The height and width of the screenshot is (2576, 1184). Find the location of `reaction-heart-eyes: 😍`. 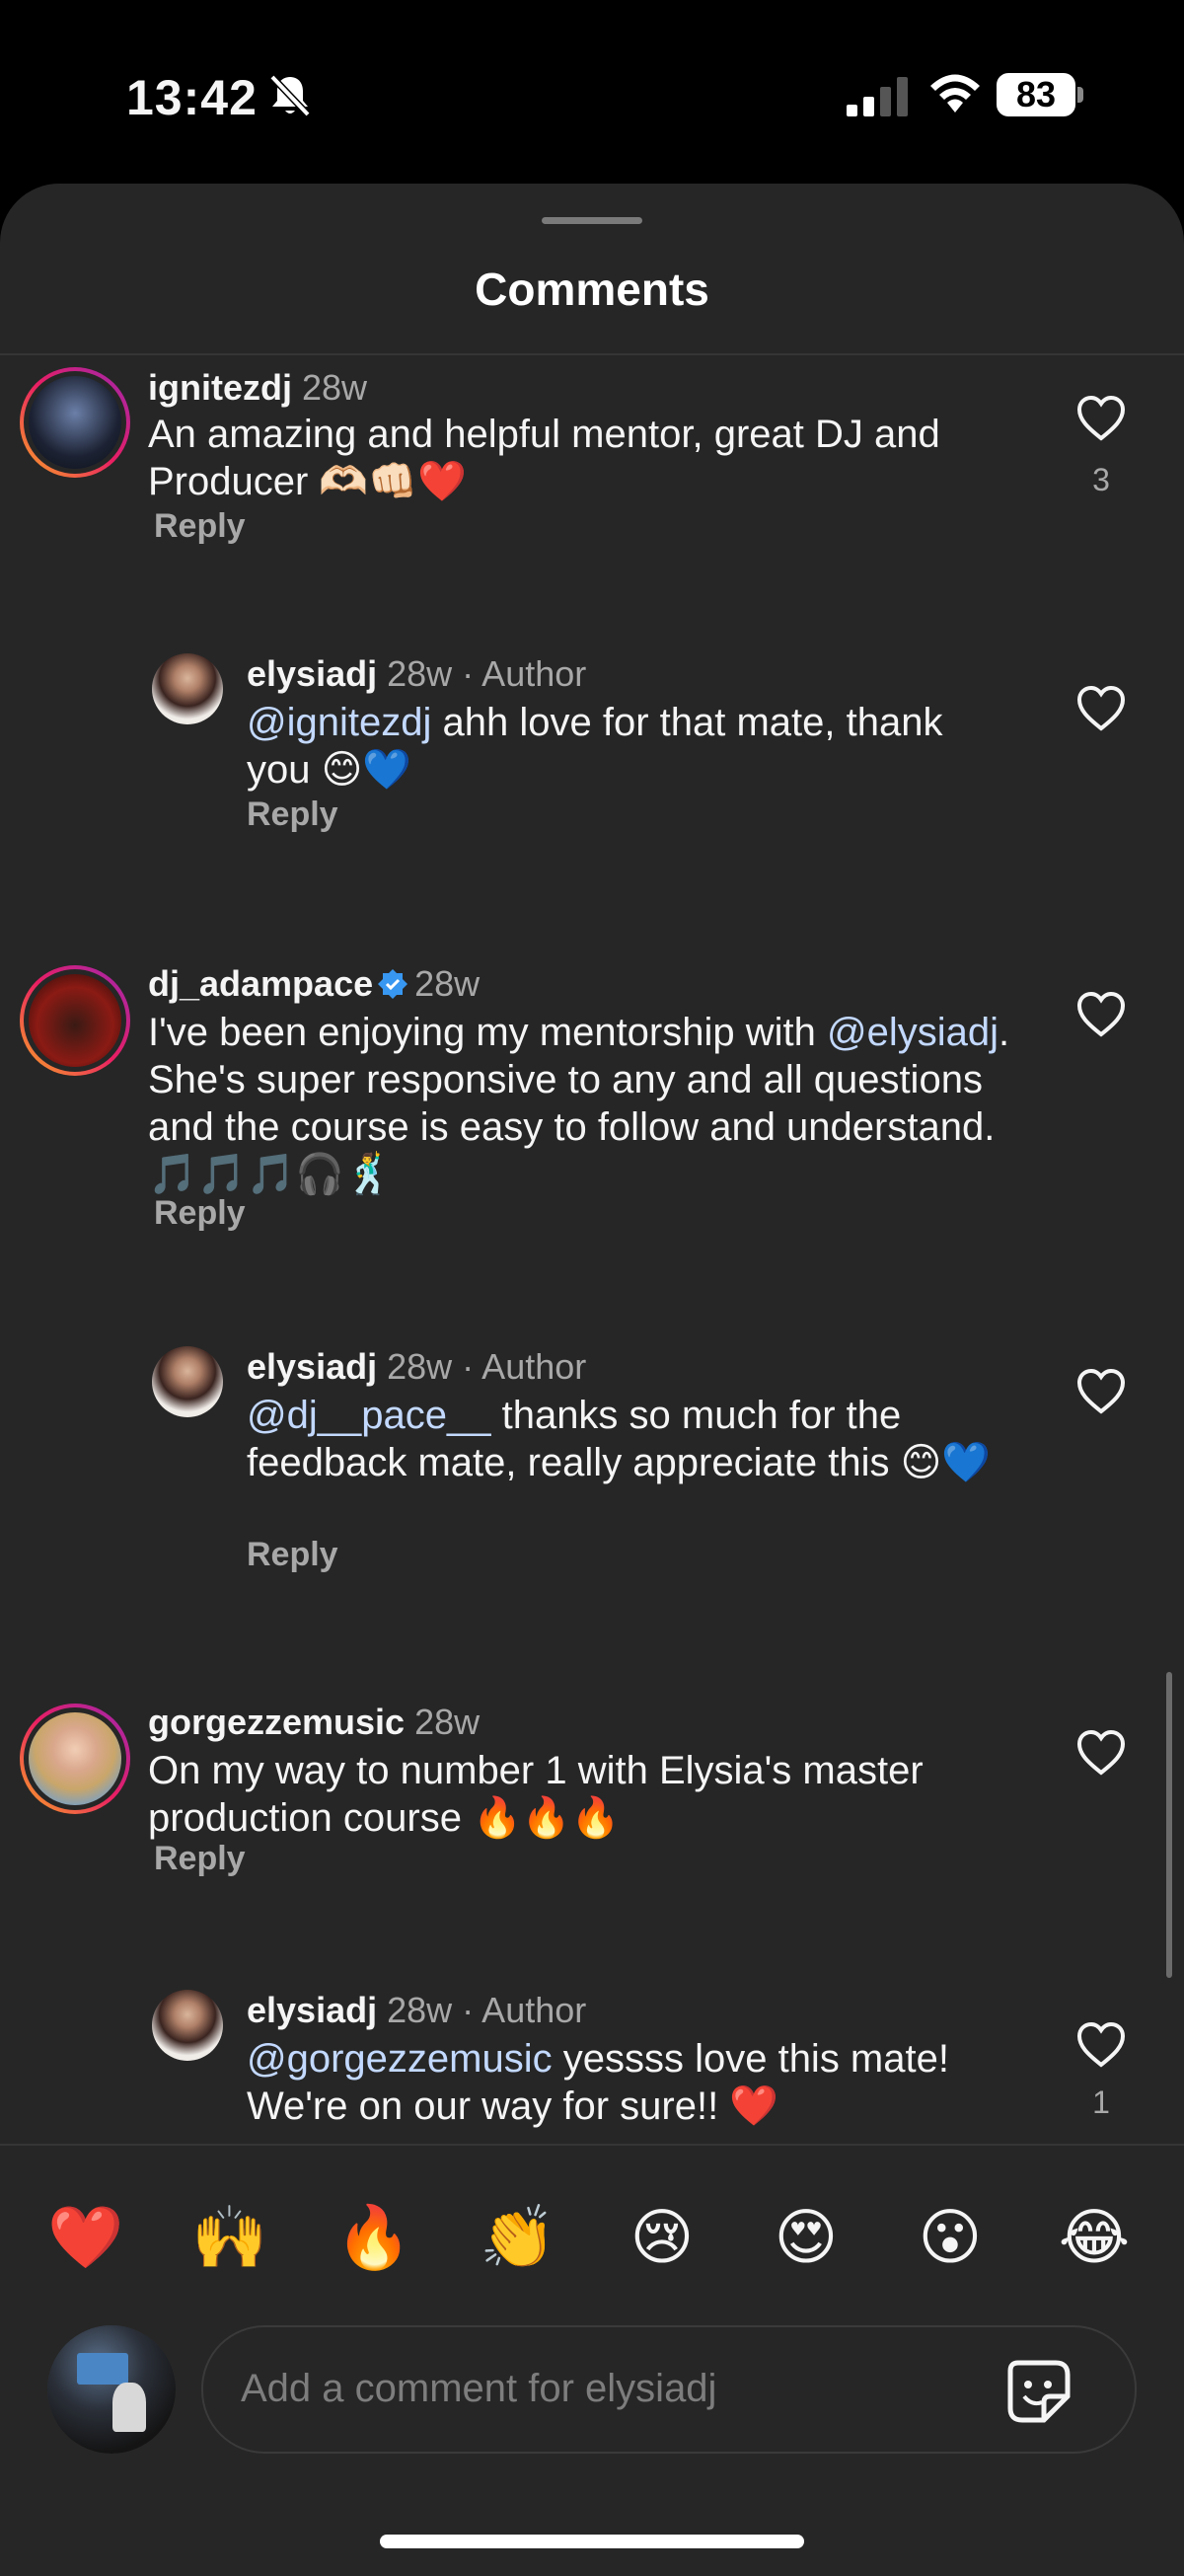

reaction-heart-eyes: 😍 is located at coordinates (807, 2238).